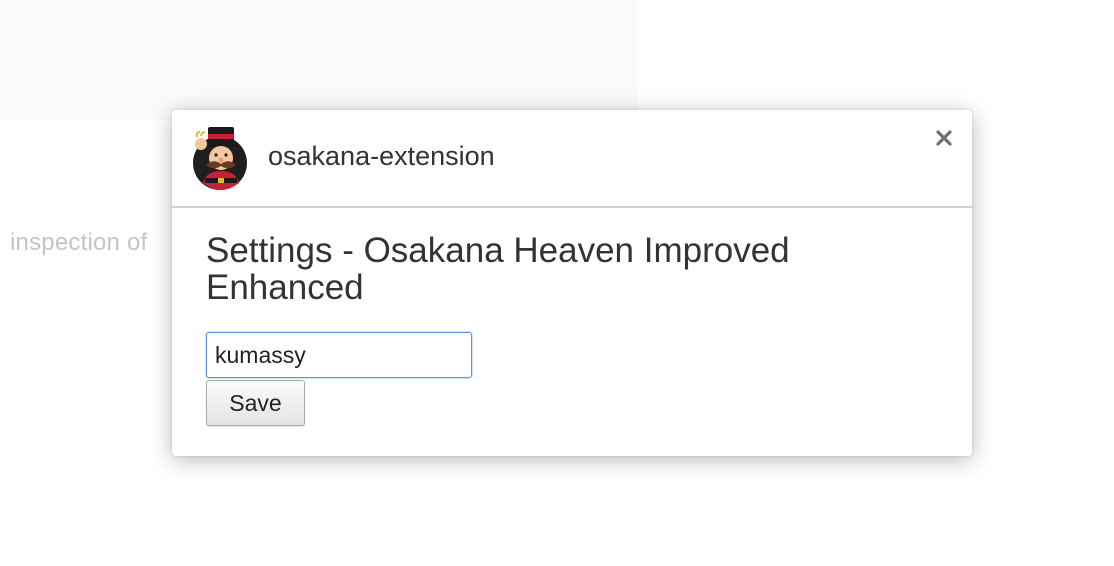  I want to click on dialog-header: osakana-extension, so click(572, 159).